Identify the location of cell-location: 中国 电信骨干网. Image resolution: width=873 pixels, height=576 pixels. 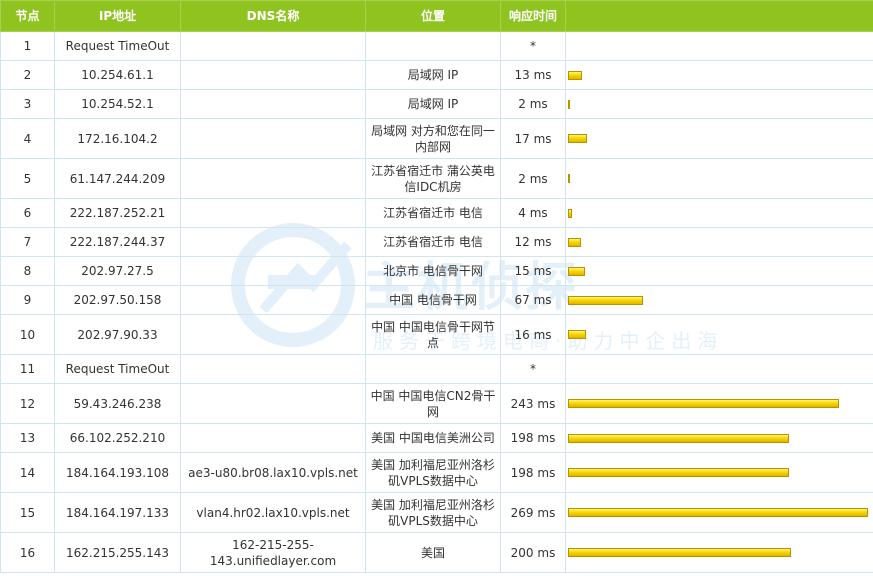
(433, 300).